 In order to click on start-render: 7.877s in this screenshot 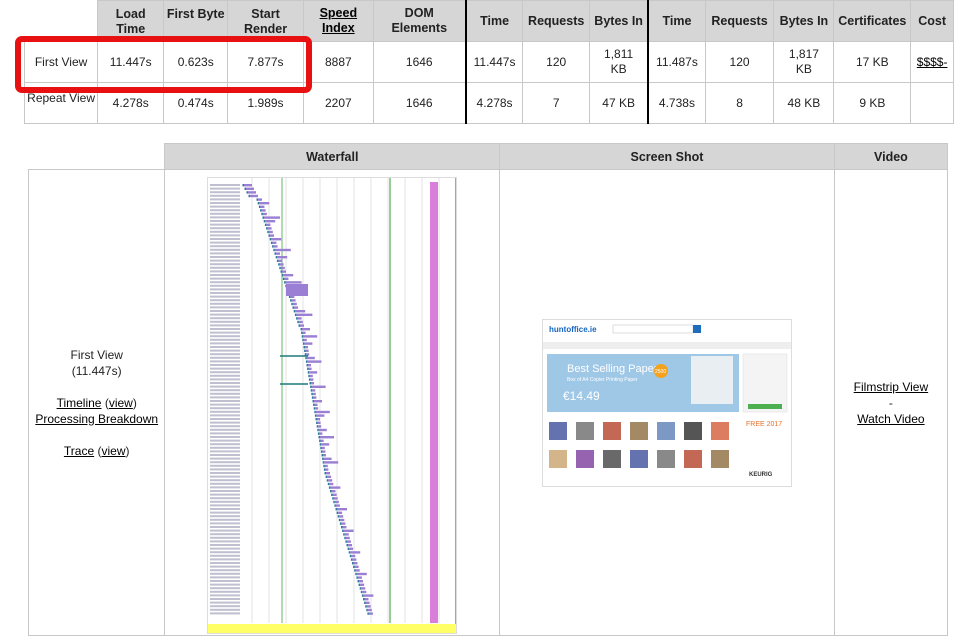, I will do `click(265, 62)`.